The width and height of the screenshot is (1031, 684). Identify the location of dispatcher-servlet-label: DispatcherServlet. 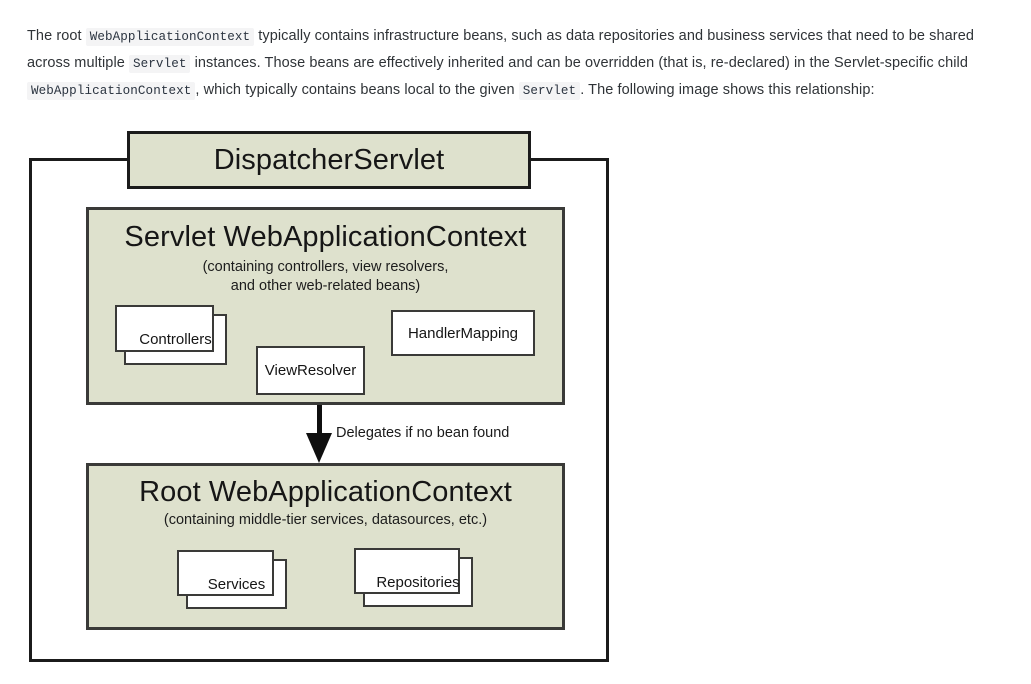
(329, 159).